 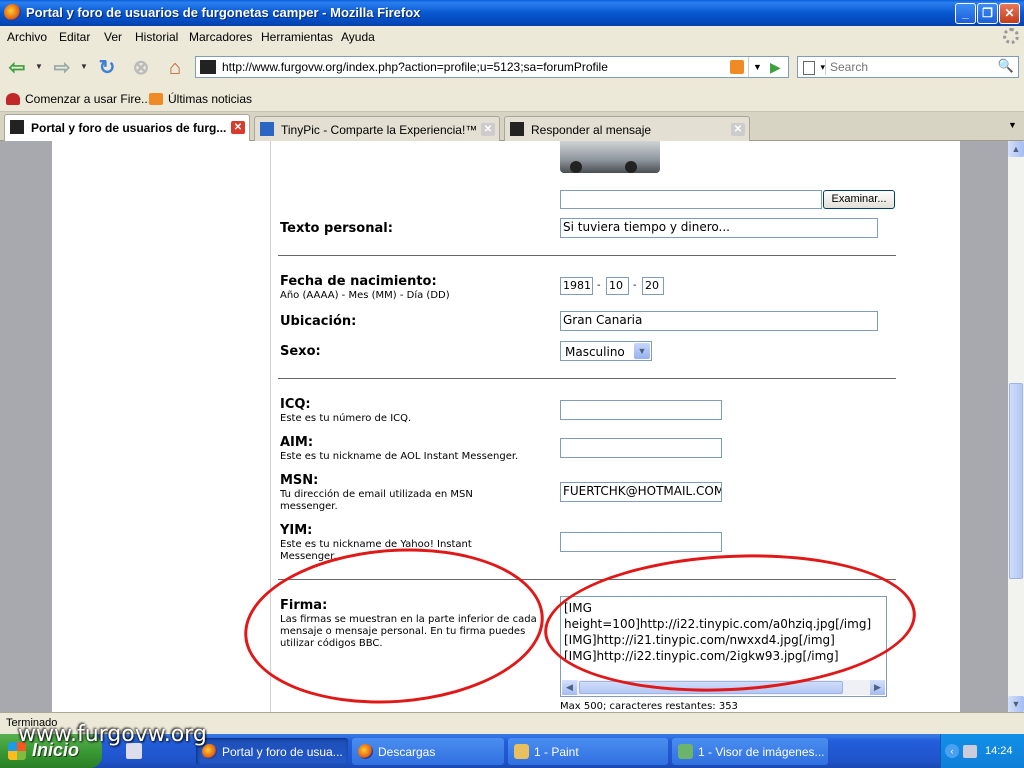 What do you see at coordinates (17, 68) in the screenshot?
I see `back-arrow-icon: ⇦` at bounding box center [17, 68].